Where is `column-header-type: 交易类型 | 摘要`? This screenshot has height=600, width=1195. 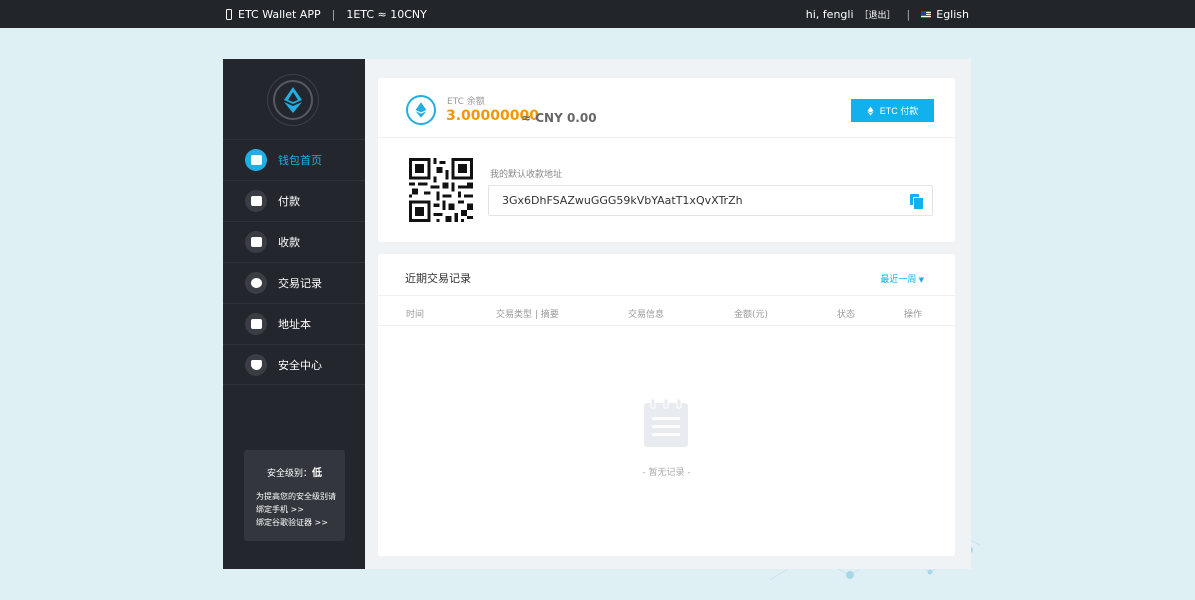 column-header-type: 交易类型 | 摘要 is located at coordinates (527, 315).